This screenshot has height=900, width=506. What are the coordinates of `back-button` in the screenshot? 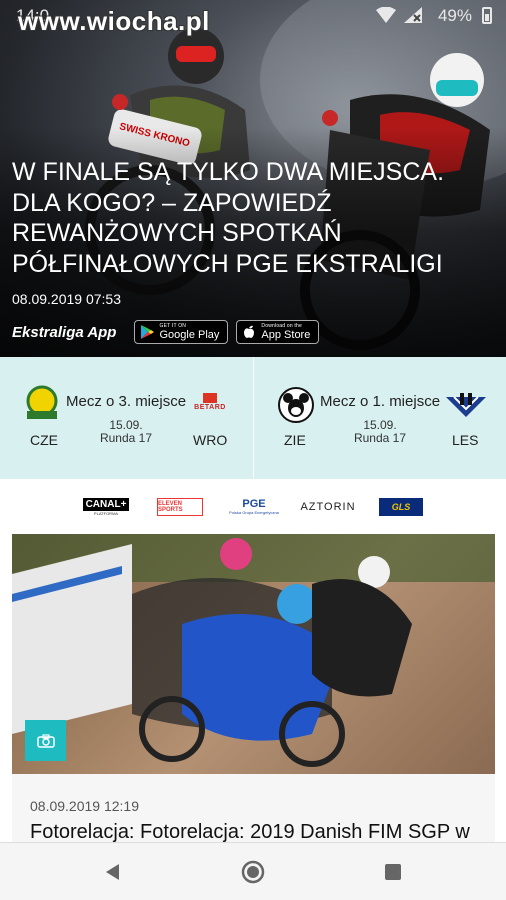 It's located at (113, 872).